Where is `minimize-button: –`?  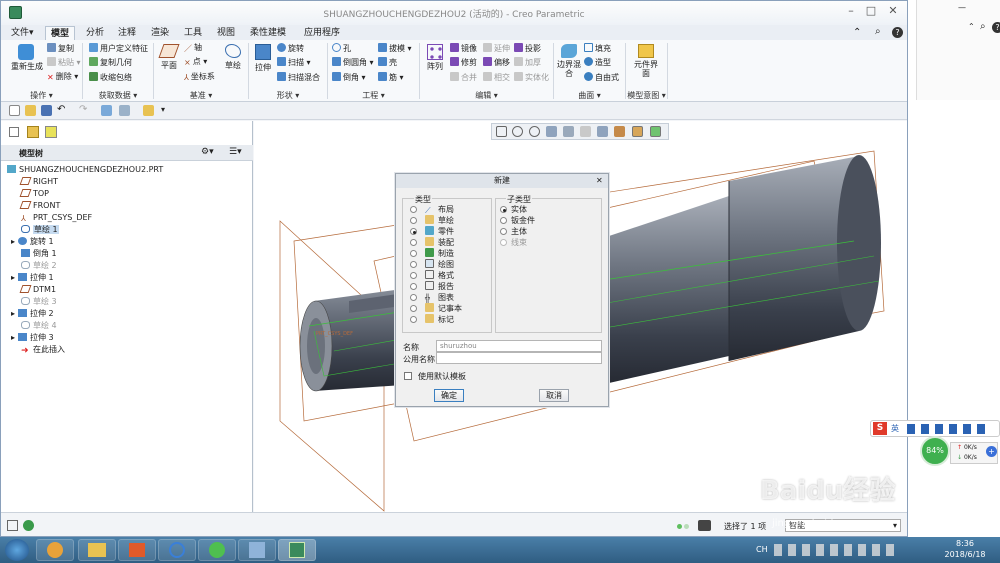
minimize-button: – is located at coordinates (851, 11).